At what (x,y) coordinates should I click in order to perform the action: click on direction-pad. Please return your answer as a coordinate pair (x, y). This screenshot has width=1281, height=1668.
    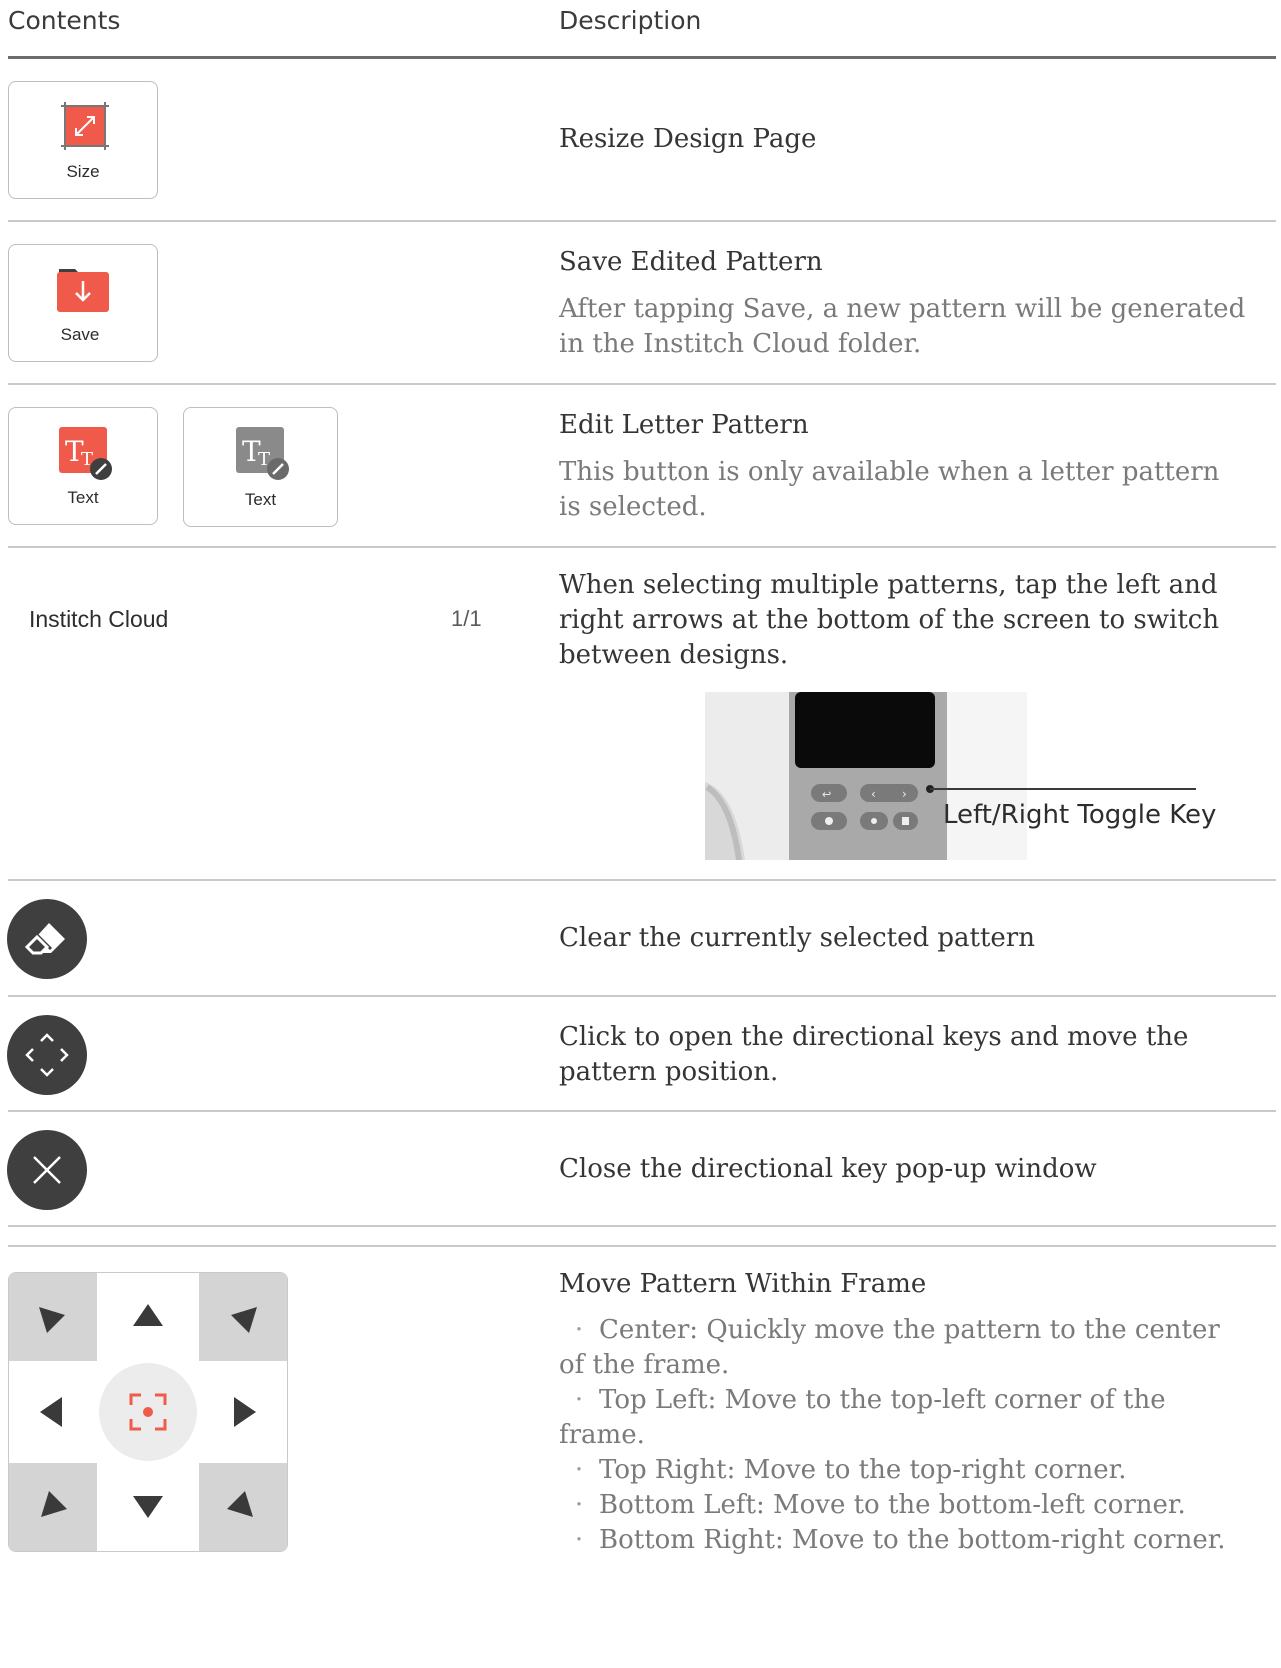
    Looking at the image, I should click on (148, 1412).